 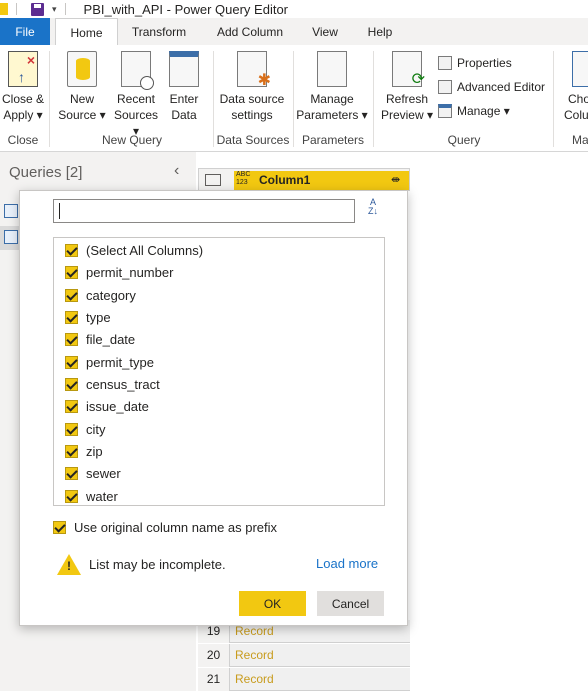 I want to click on tab-view: View, so click(x=325, y=31).